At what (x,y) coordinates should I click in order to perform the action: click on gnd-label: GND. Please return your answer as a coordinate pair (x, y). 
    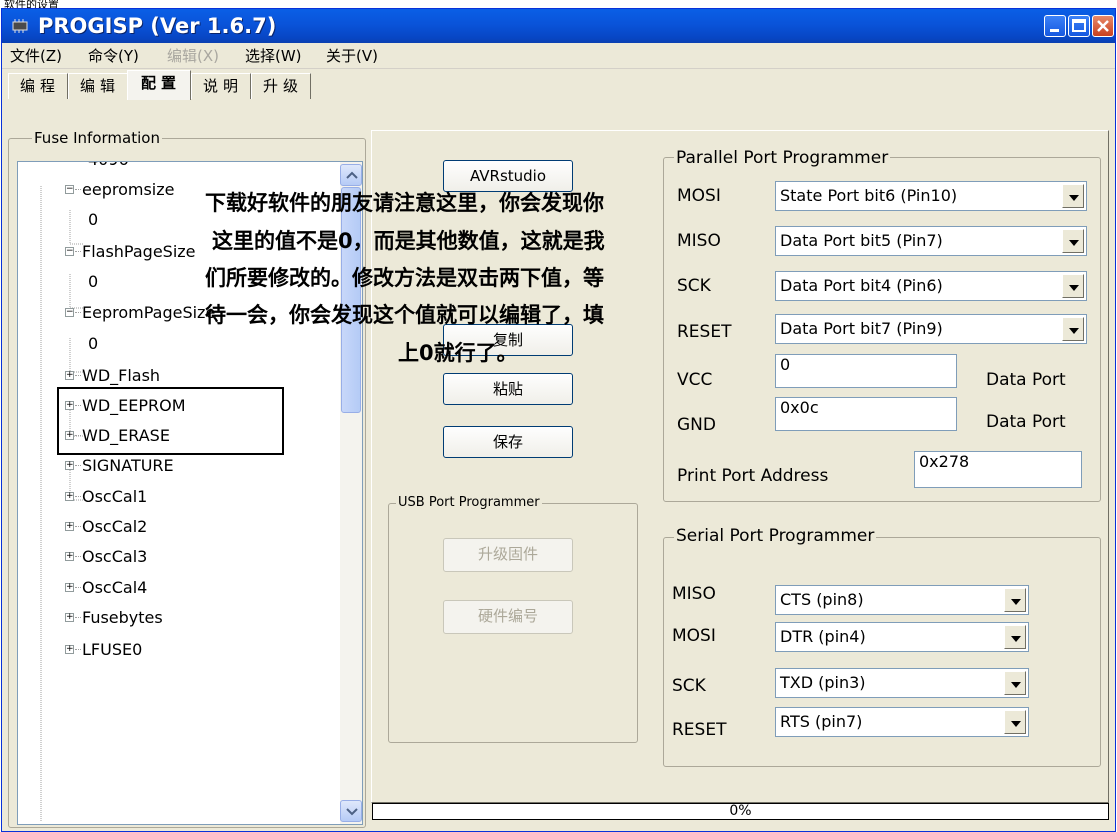
    Looking at the image, I should click on (696, 425).